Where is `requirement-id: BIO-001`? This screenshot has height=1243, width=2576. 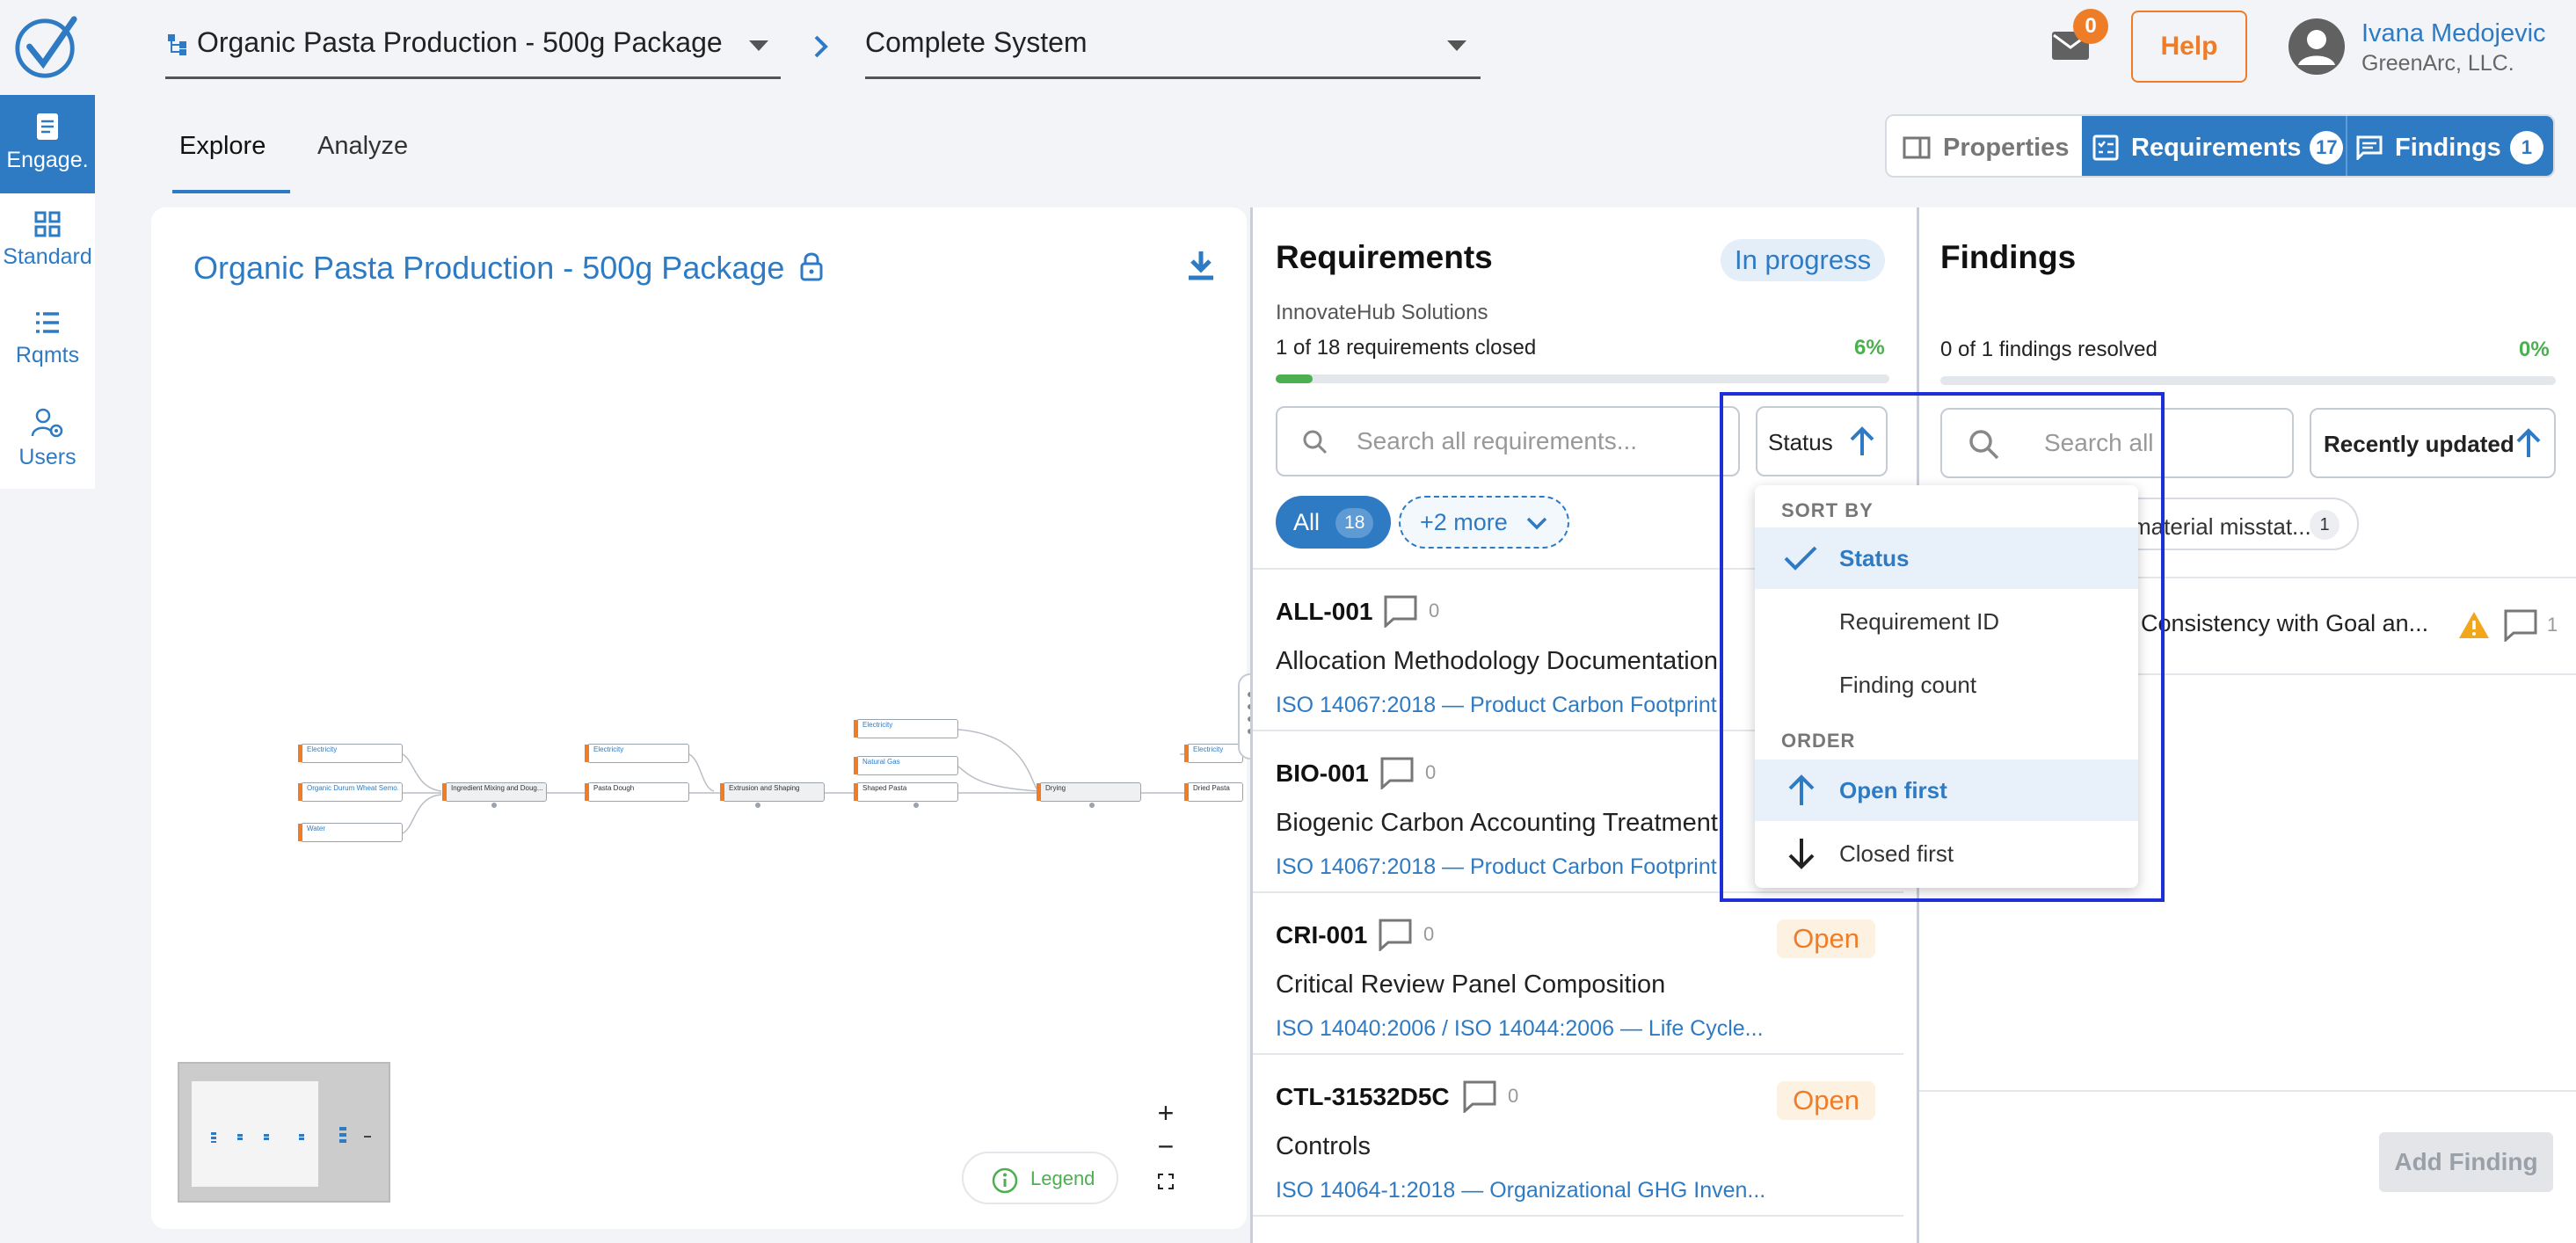
requirement-id: BIO-001 is located at coordinates (1322, 773).